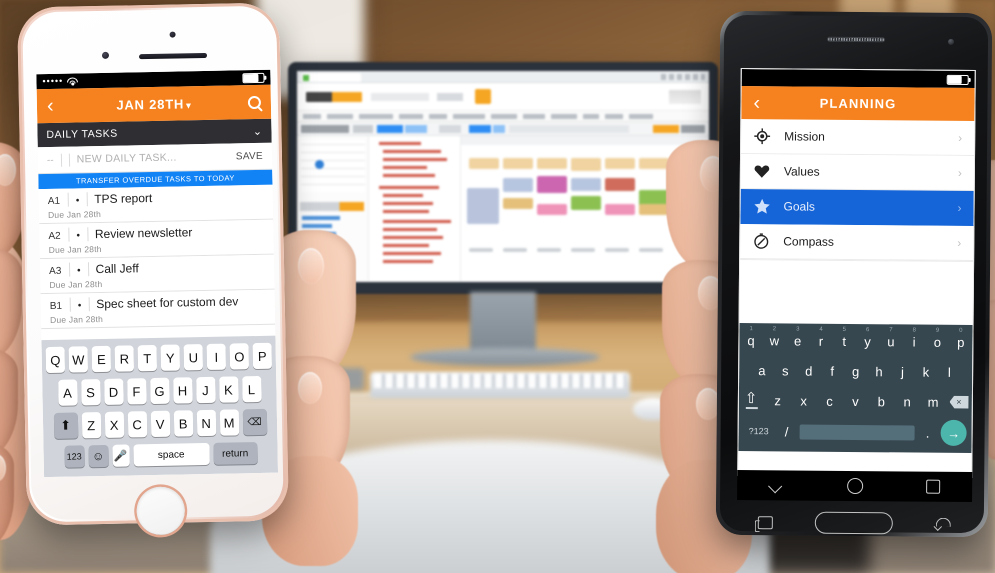 The height and width of the screenshot is (573, 995). I want to click on key-i: 8i, so click(914, 341).